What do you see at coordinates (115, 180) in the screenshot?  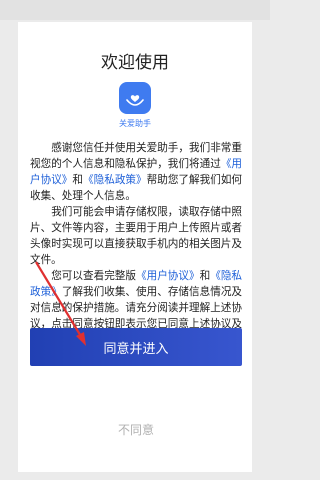 I see `privacy-policy-link: 《隐私政策》` at bounding box center [115, 180].